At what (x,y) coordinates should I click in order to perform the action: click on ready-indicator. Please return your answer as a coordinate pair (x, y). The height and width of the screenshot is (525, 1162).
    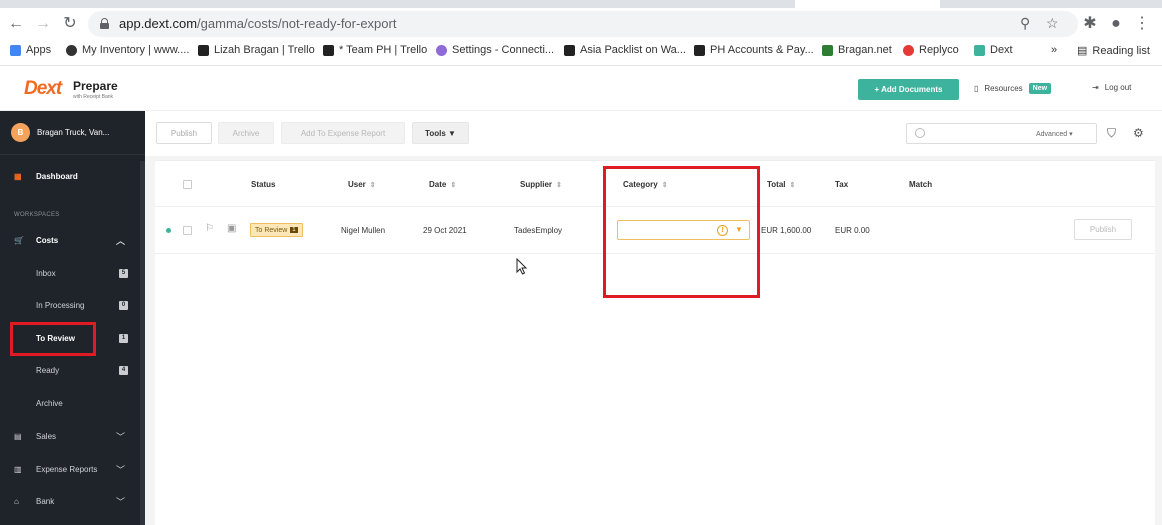
    Looking at the image, I should click on (168, 230).